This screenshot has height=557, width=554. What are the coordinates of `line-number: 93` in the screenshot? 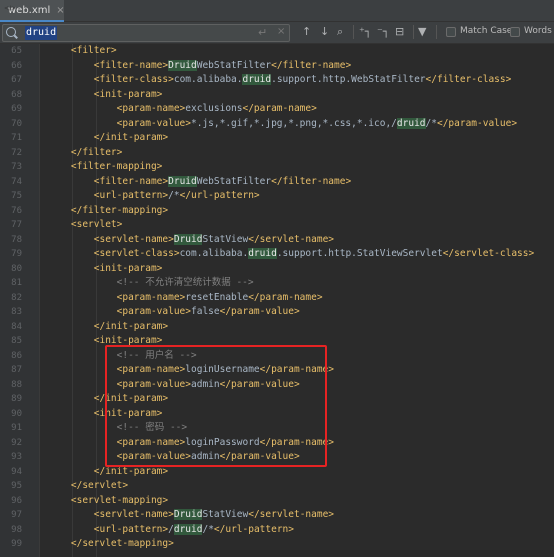 It's located at (16, 457).